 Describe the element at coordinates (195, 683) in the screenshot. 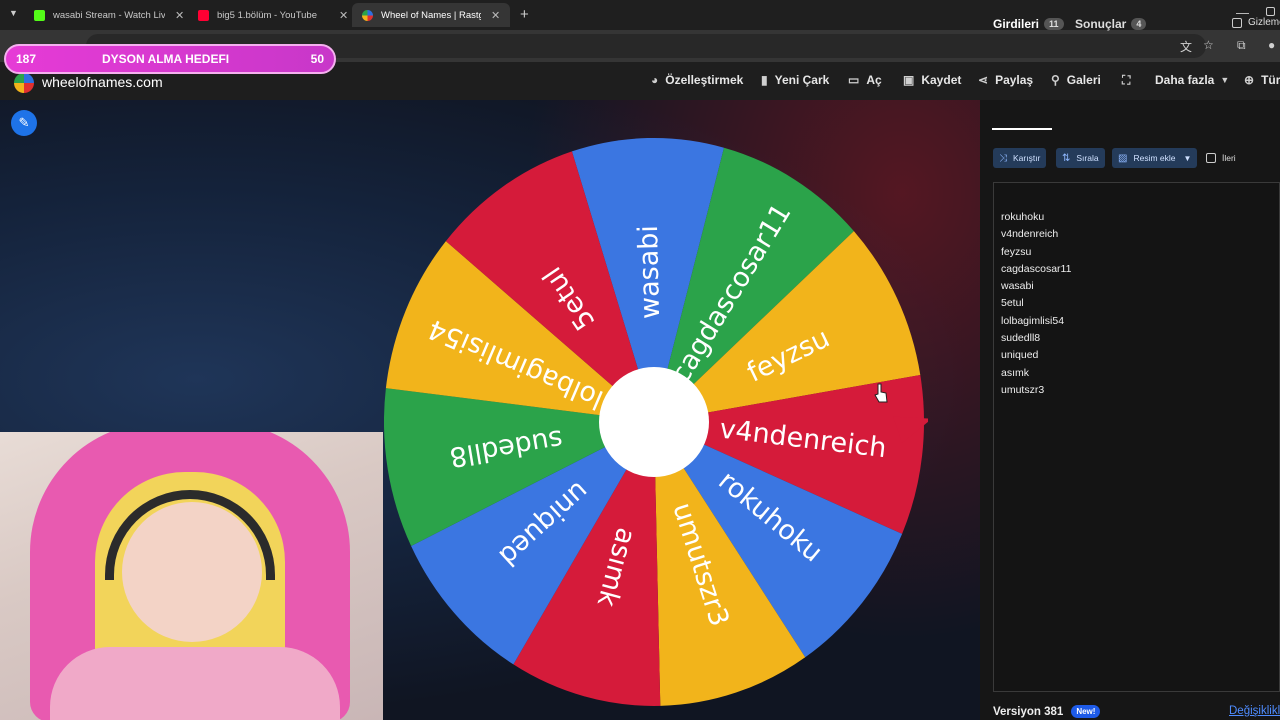

I see `streamer-shirt` at that location.